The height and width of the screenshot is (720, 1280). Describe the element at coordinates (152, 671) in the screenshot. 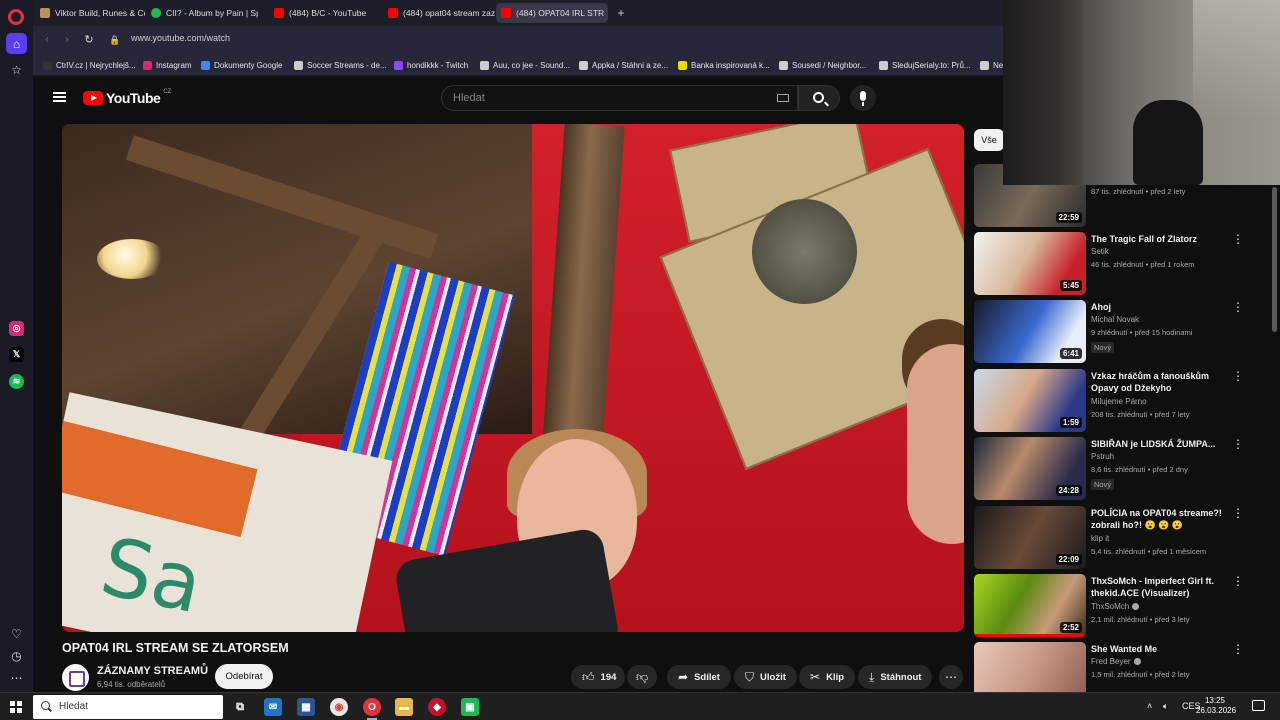

I see `channel-name: ZÁZNAMY STREAMŮ` at that location.